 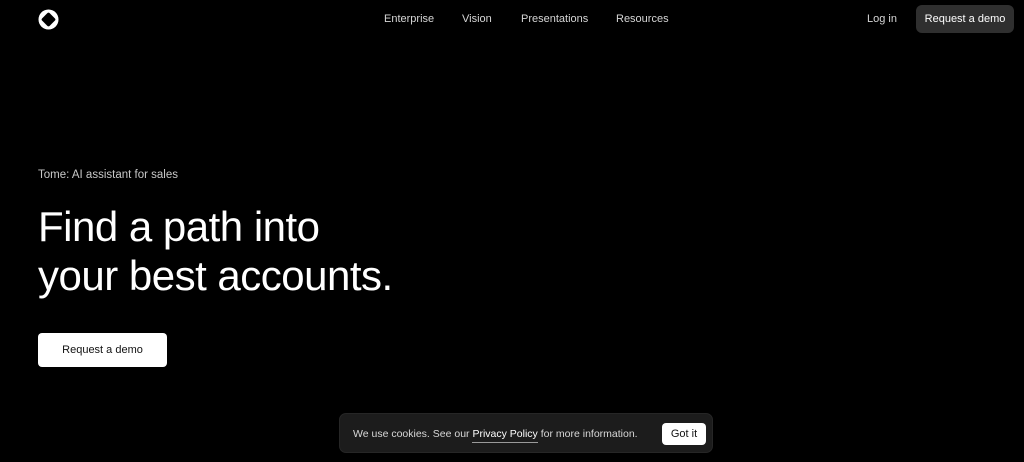 What do you see at coordinates (684, 434) in the screenshot?
I see `cookie-accept-button: Got it` at bounding box center [684, 434].